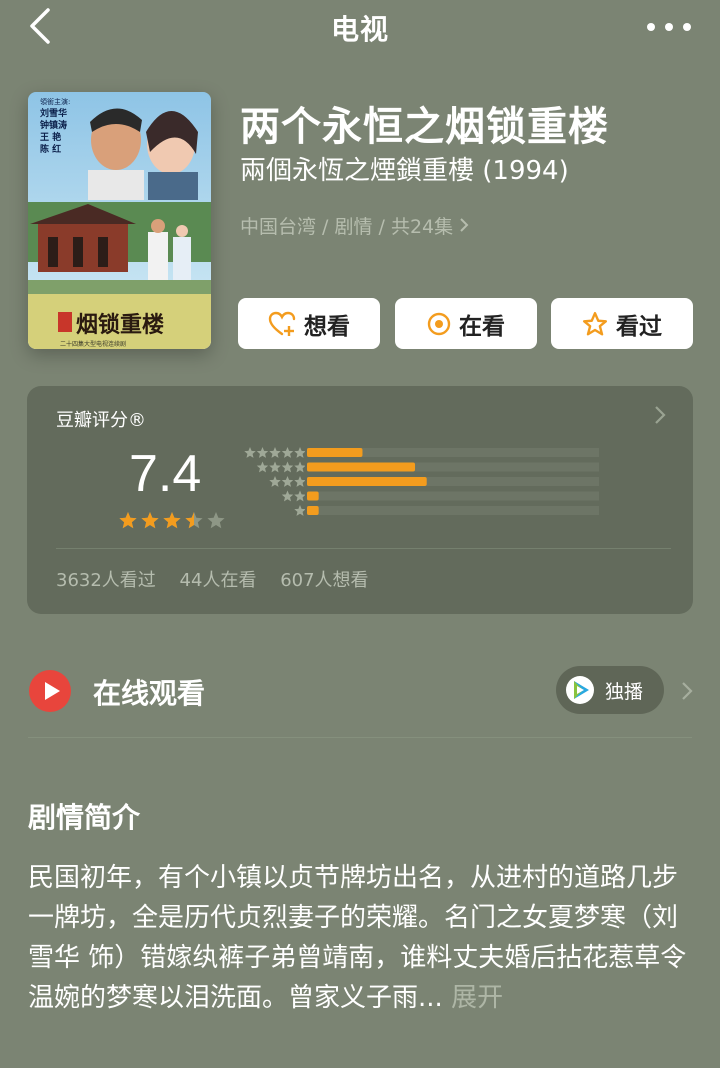  What do you see at coordinates (404, 171) in the screenshot?
I see `movie-original-title: 兩個永恆之煙鎖重樓 (1994)` at bounding box center [404, 171].